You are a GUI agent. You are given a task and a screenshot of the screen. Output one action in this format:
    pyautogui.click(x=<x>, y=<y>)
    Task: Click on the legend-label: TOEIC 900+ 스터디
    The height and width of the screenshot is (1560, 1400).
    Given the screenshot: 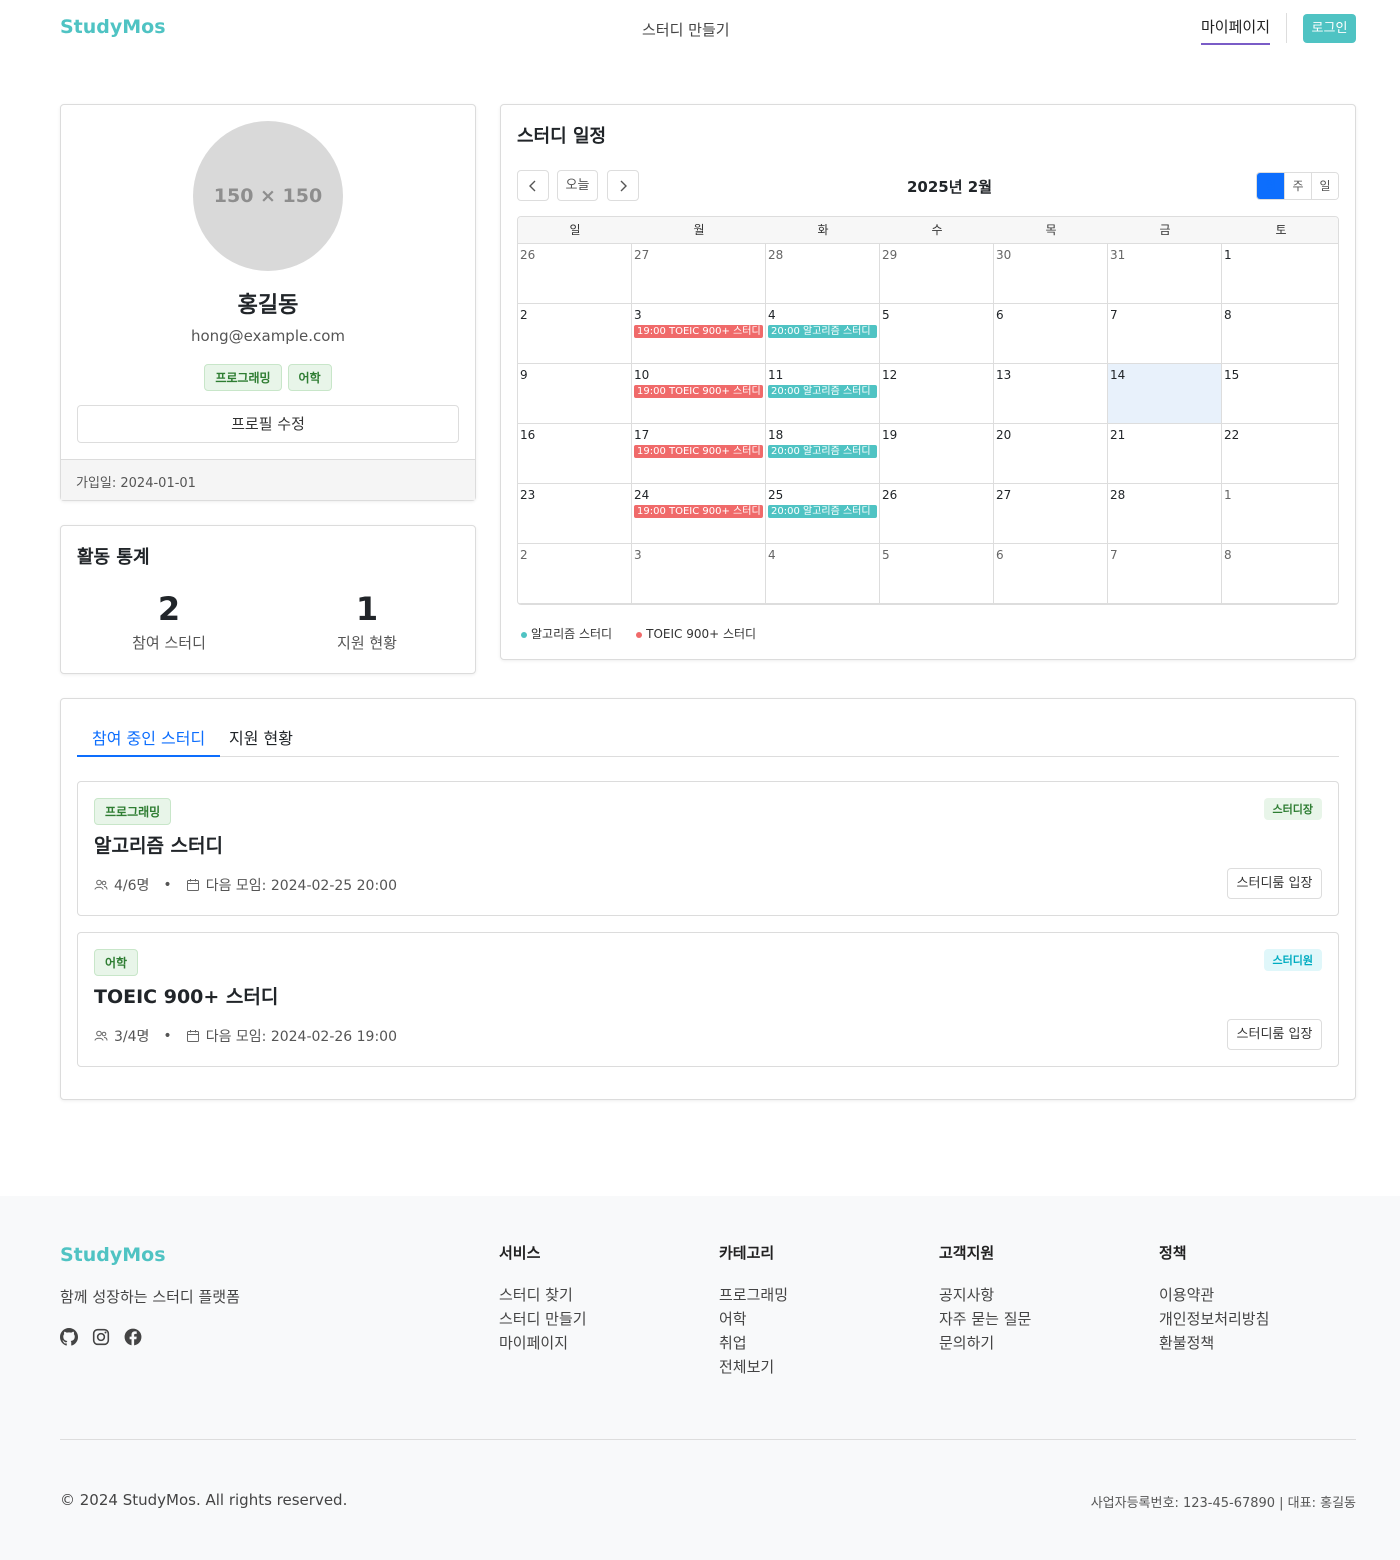 What is the action you would take?
    pyautogui.click(x=701, y=634)
    